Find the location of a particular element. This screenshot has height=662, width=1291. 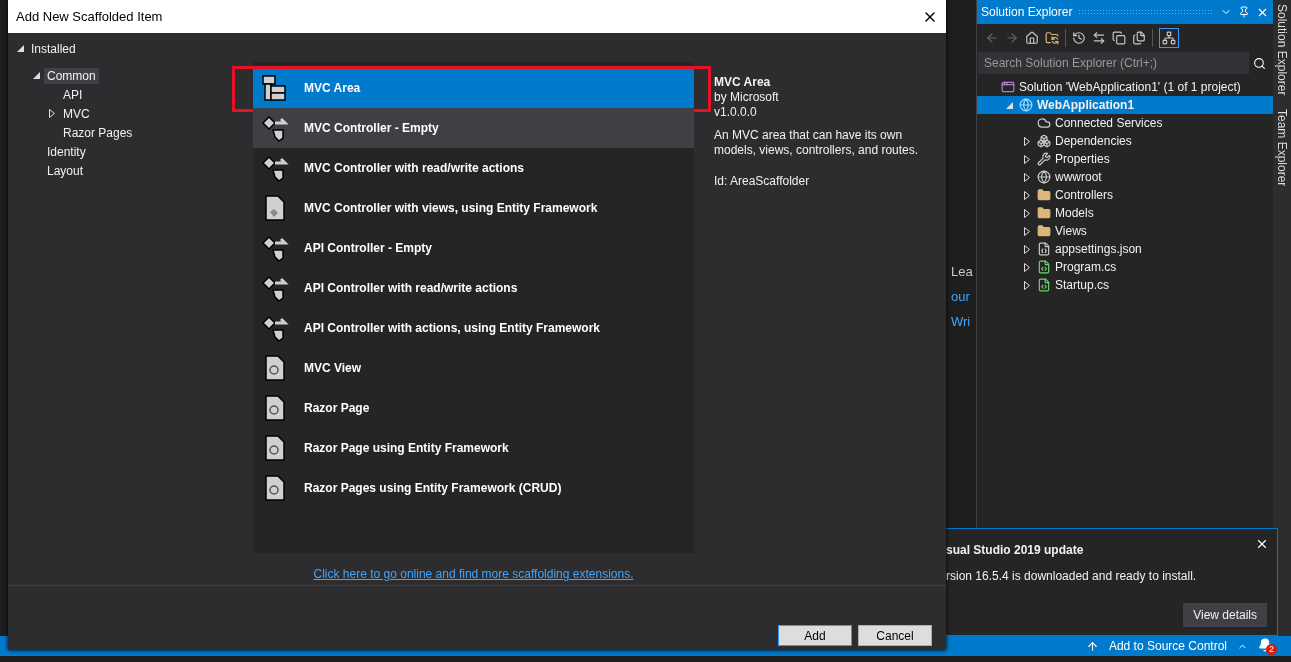

notification-message: rsion 16.5.4 is downloaded and ready to install. is located at coordinates (1072, 576).